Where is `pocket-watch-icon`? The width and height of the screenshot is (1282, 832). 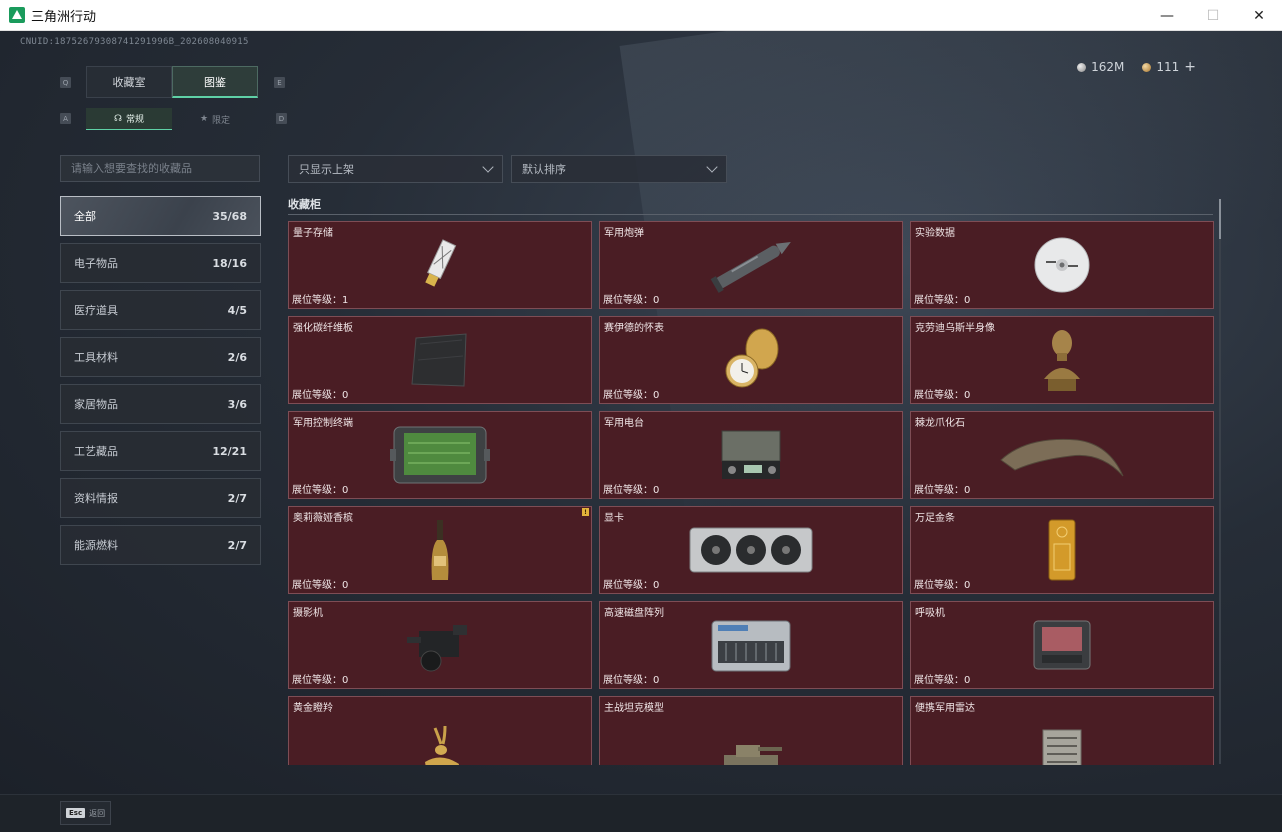
pocket-watch-icon is located at coordinates (752, 358).